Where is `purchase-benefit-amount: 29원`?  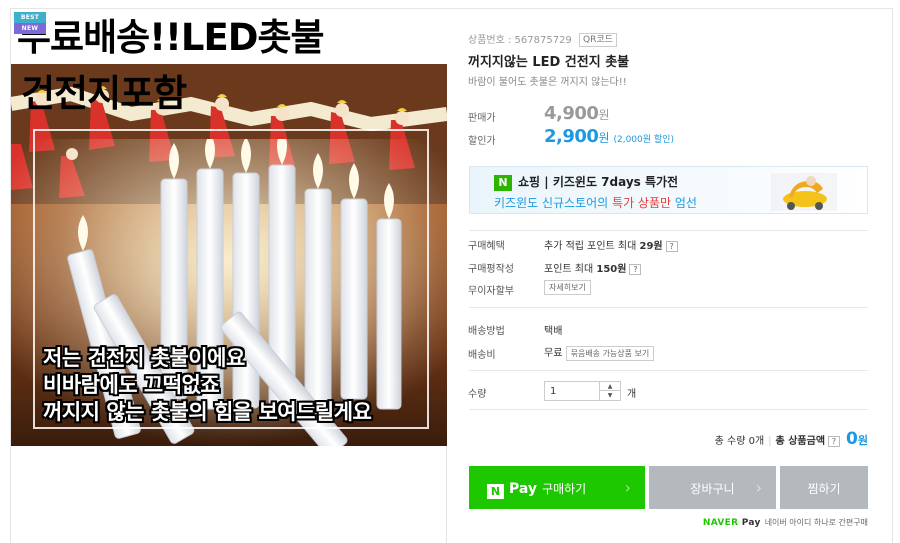 purchase-benefit-amount: 29원 is located at coordinates (651, 246).